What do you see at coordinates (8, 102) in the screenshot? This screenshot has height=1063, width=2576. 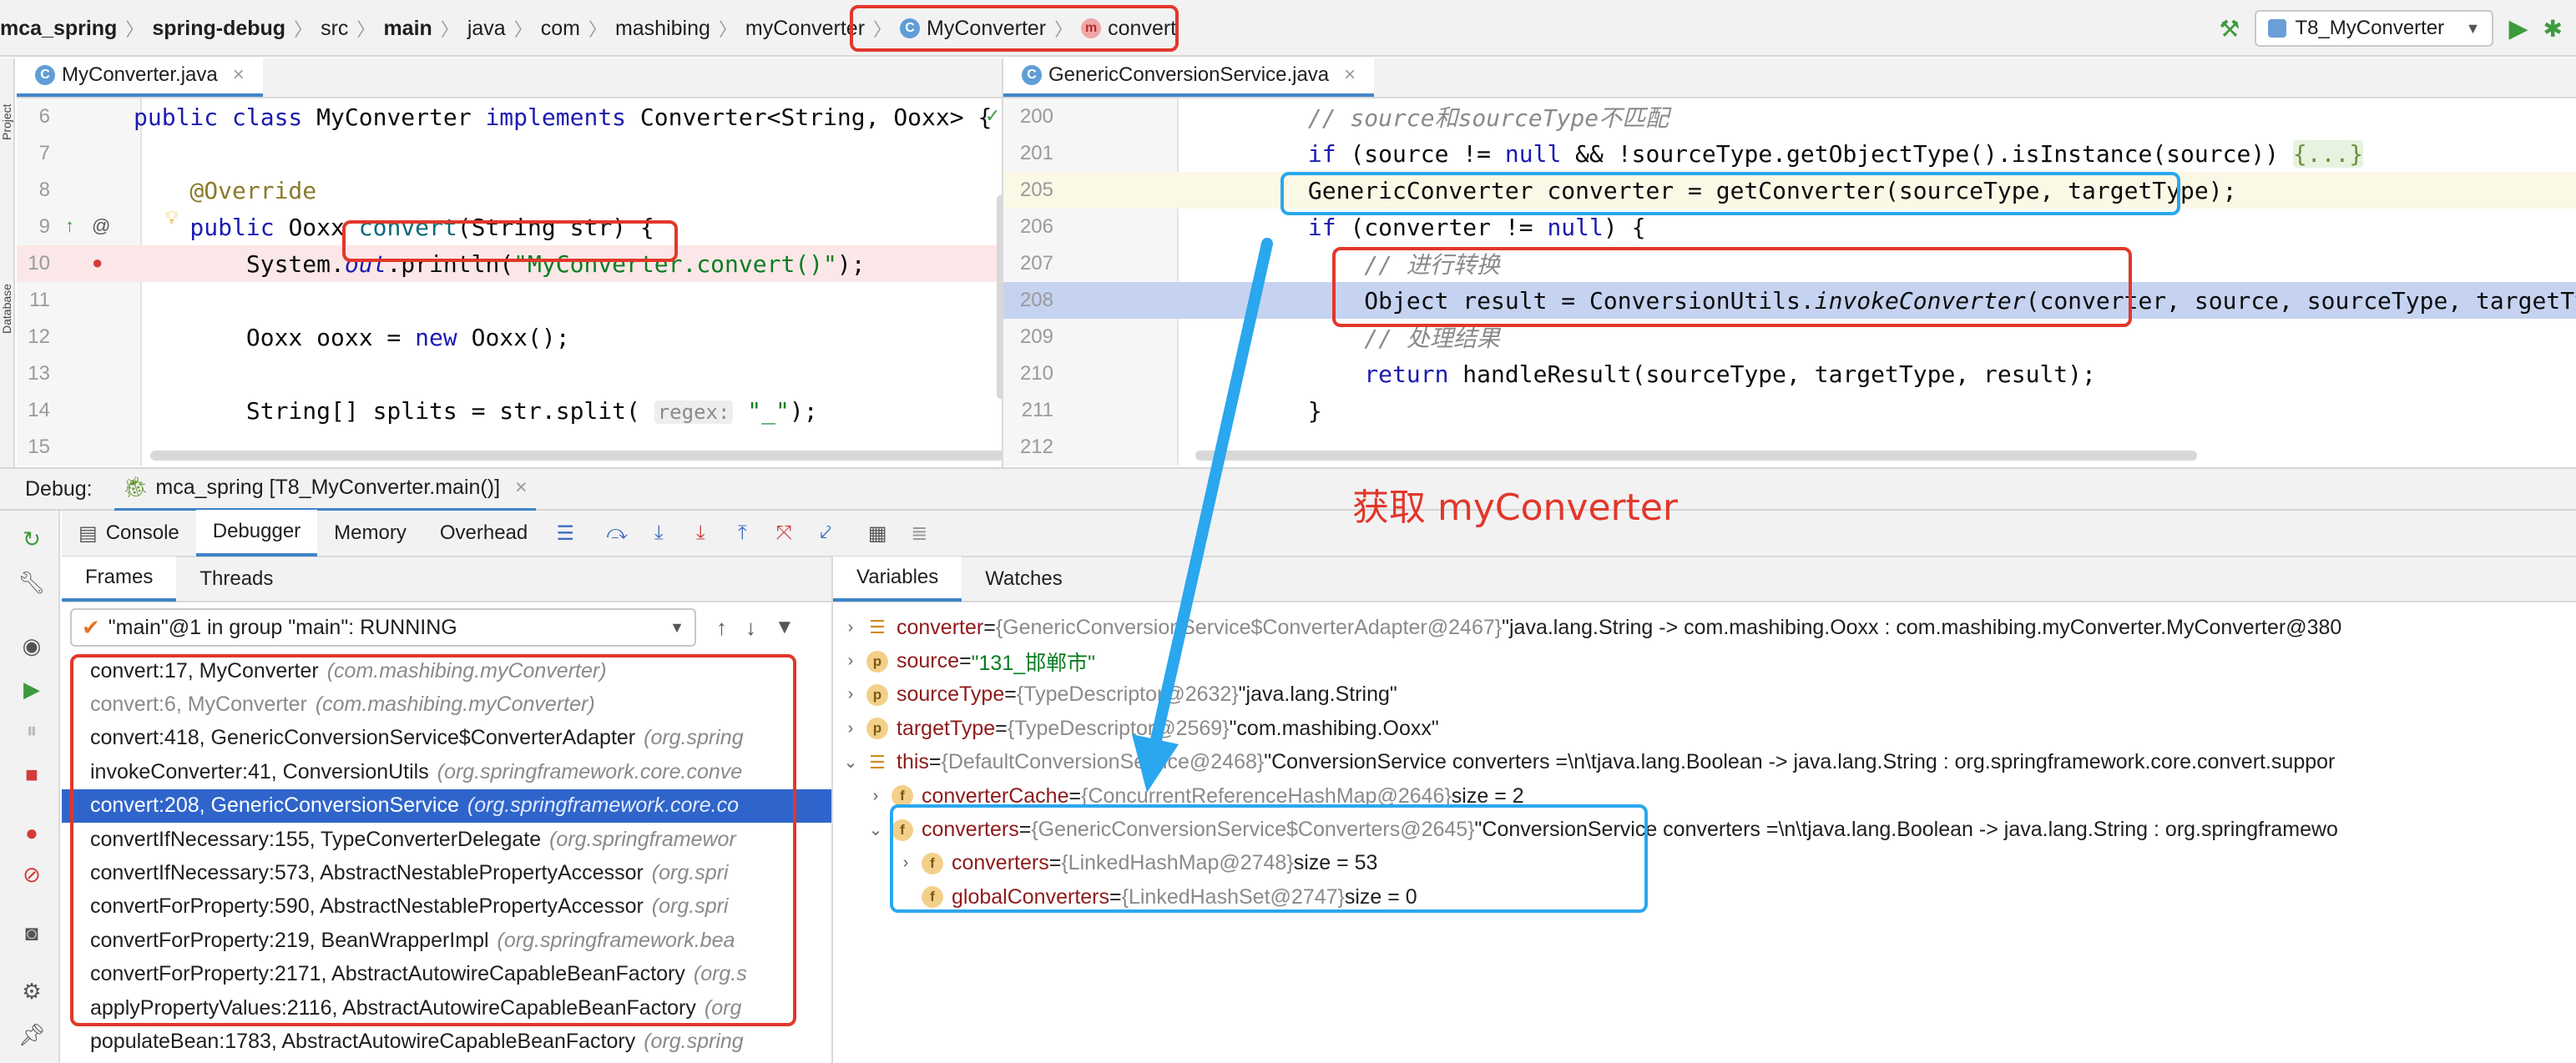 I see `project-tool-tab: Project` at bounding box center [8, 102].